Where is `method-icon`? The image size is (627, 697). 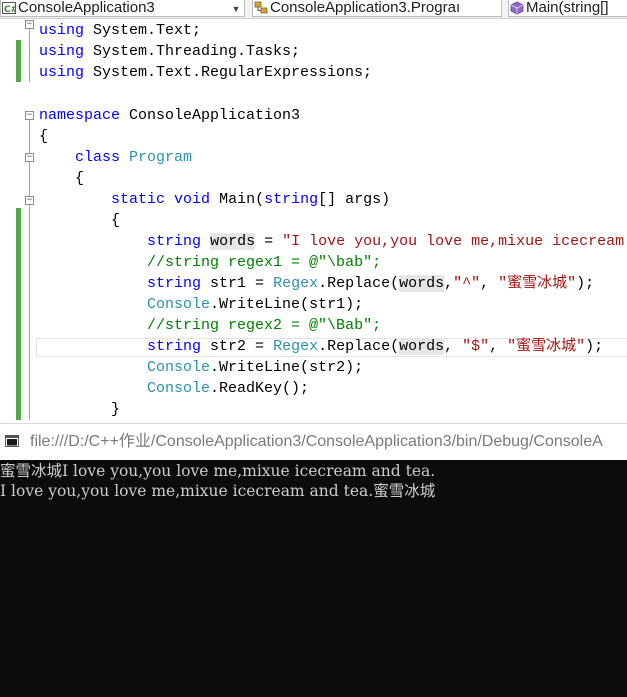 method-icon is located at coordinates (517, 8).